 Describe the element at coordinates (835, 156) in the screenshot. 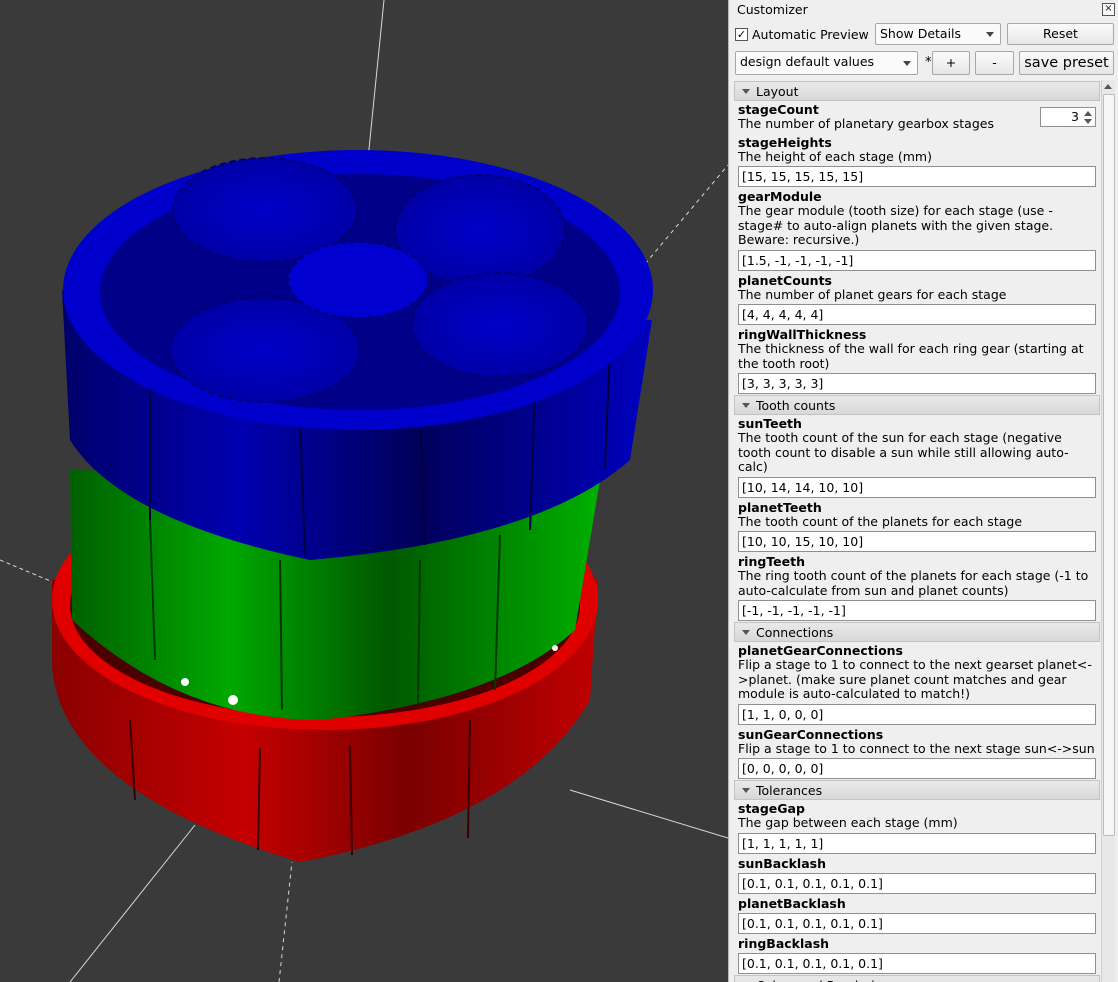

I see `param-description: The height of each stage (mm)` at that location.